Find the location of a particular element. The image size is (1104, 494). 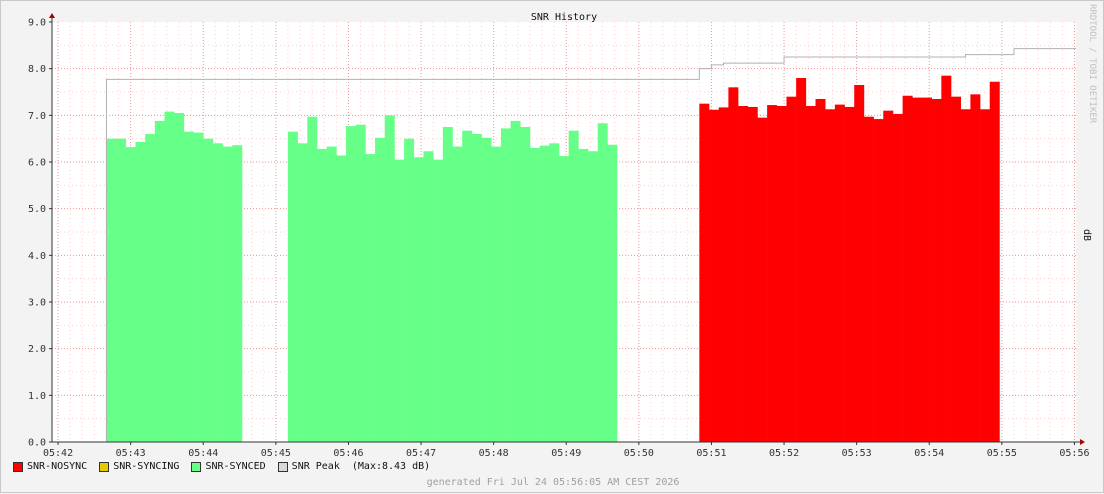

legend-item-peak: SNR Peak (Max:8.43 dB) is located at coordinates (354, 466).